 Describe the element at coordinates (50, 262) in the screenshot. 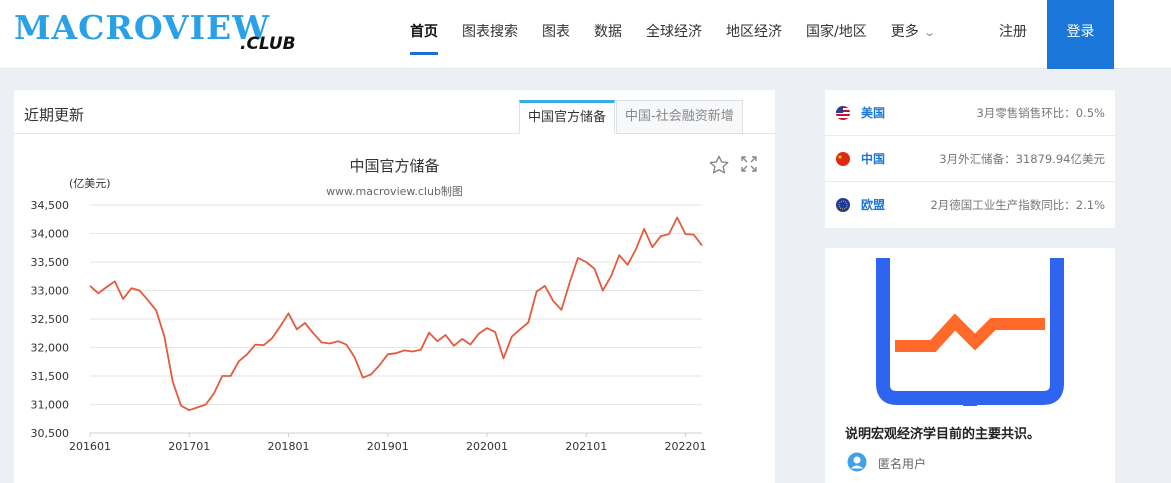

I see `y-tick-label: 33,500` at that location.